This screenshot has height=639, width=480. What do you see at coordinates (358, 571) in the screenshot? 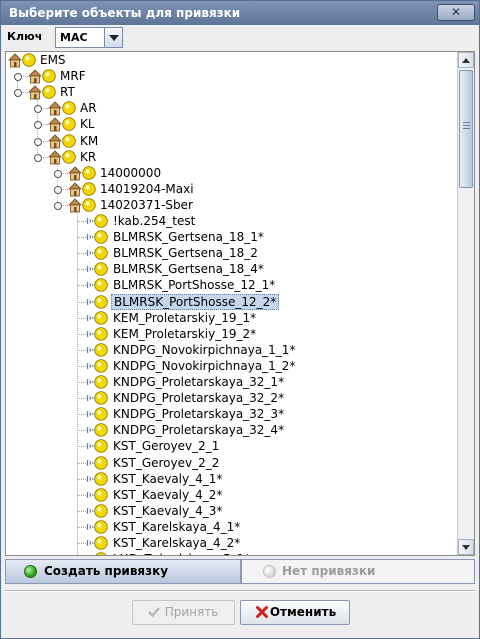
I see `no-binding-toggle: Нет привязки` at bounding box center [358, 571].